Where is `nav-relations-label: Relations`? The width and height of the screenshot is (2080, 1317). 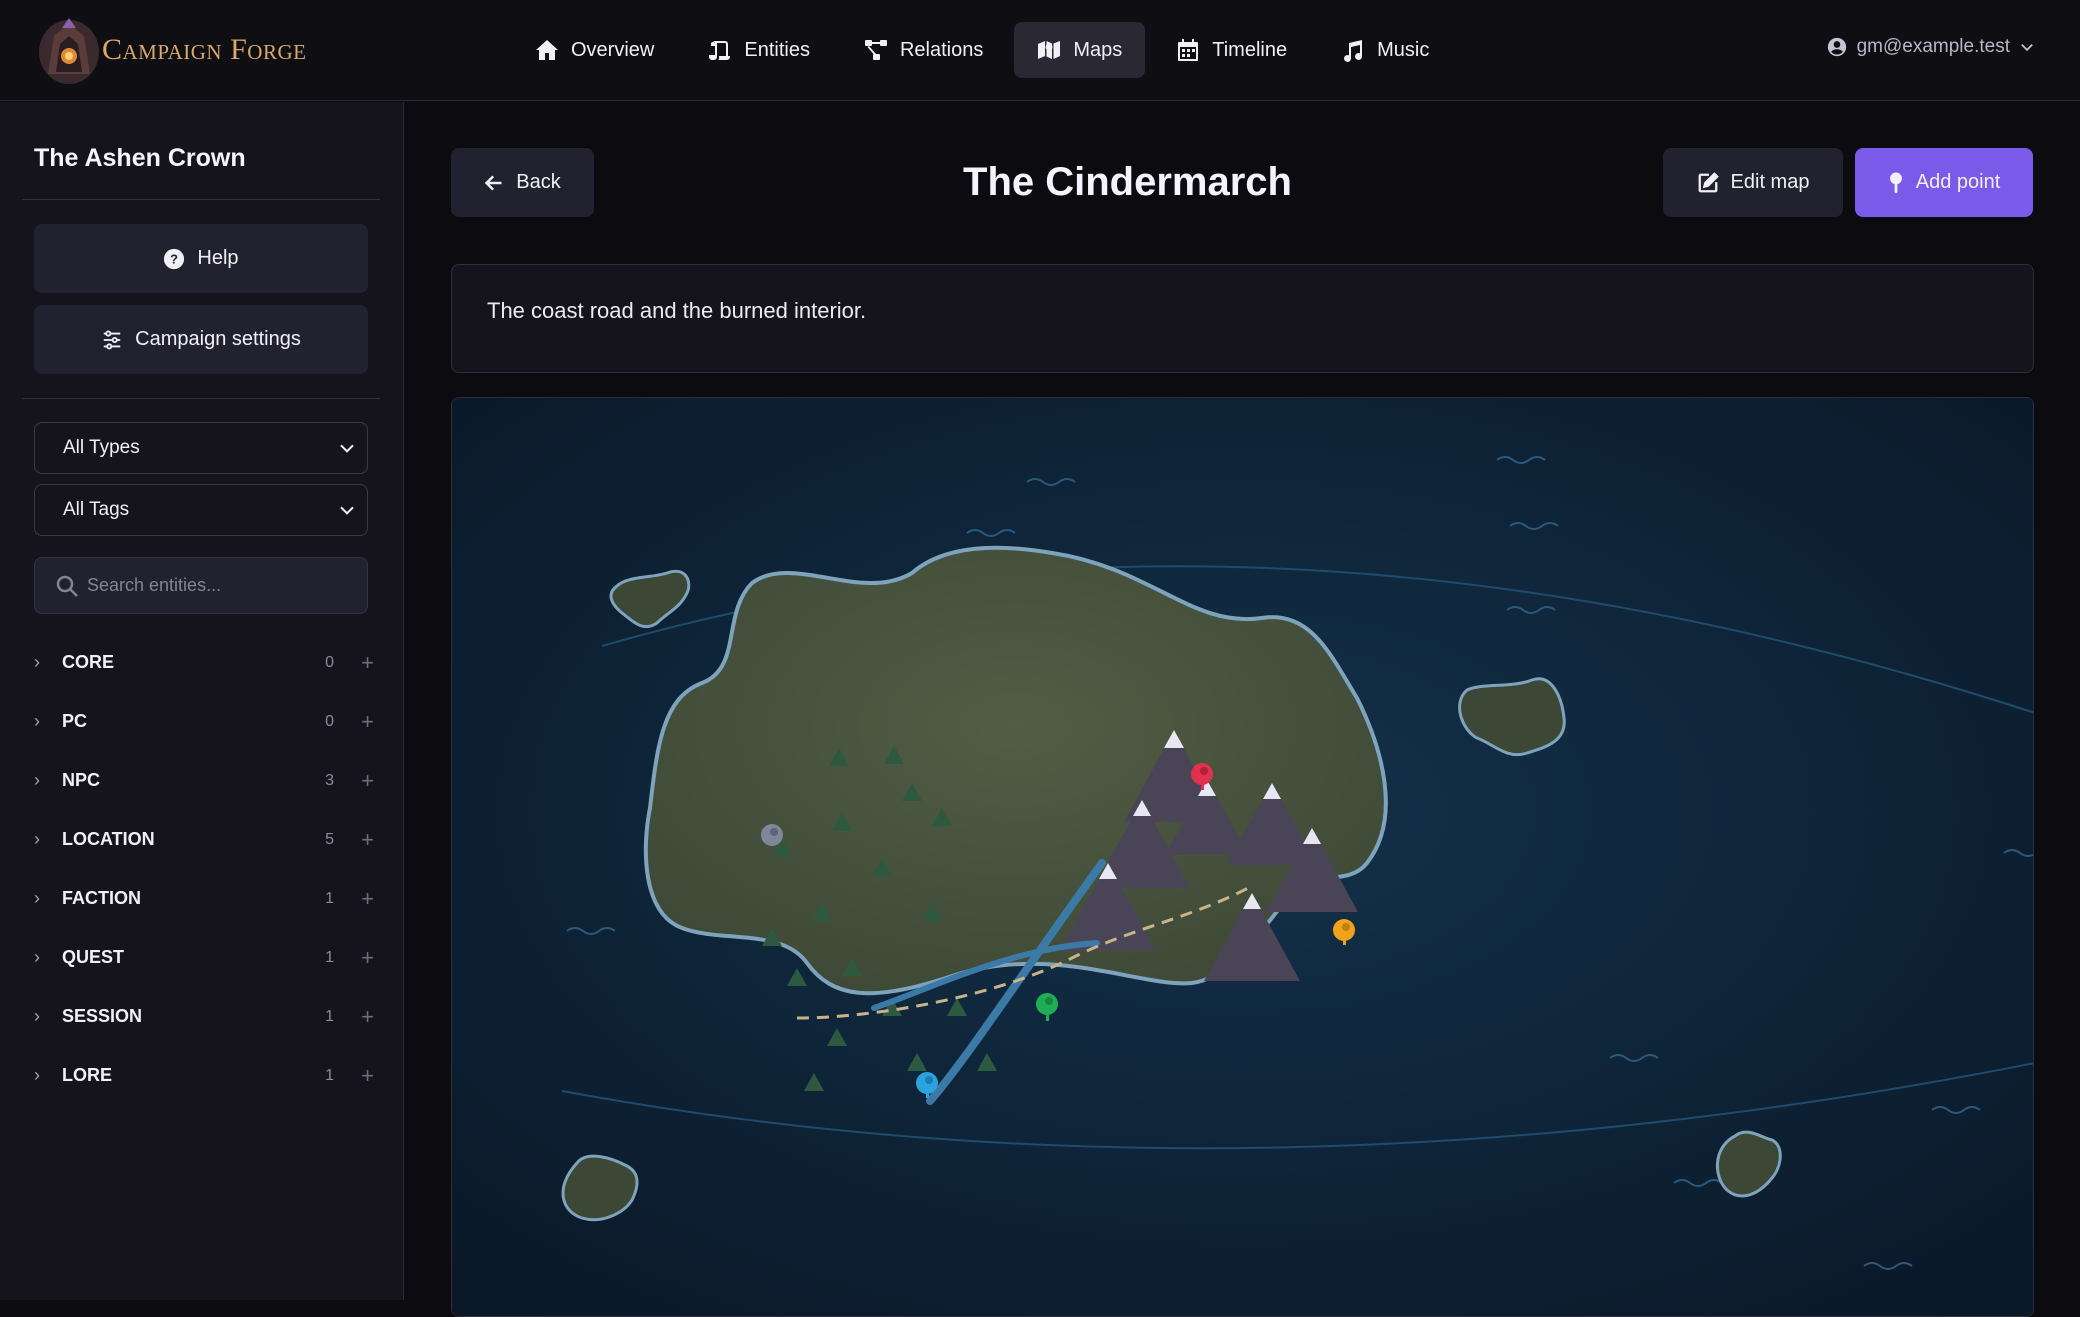 nav-relations-label: Relations is located at coordinates (941, 49).